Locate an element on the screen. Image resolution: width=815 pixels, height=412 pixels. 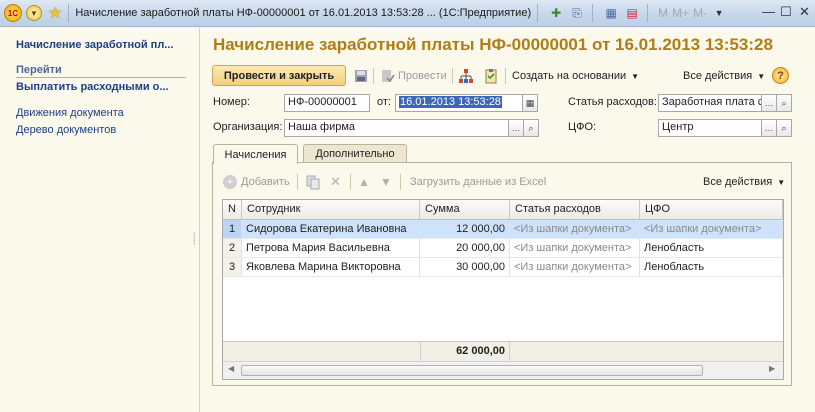
arrow-up-icon: ▲ is located at coordinates (364, 182).